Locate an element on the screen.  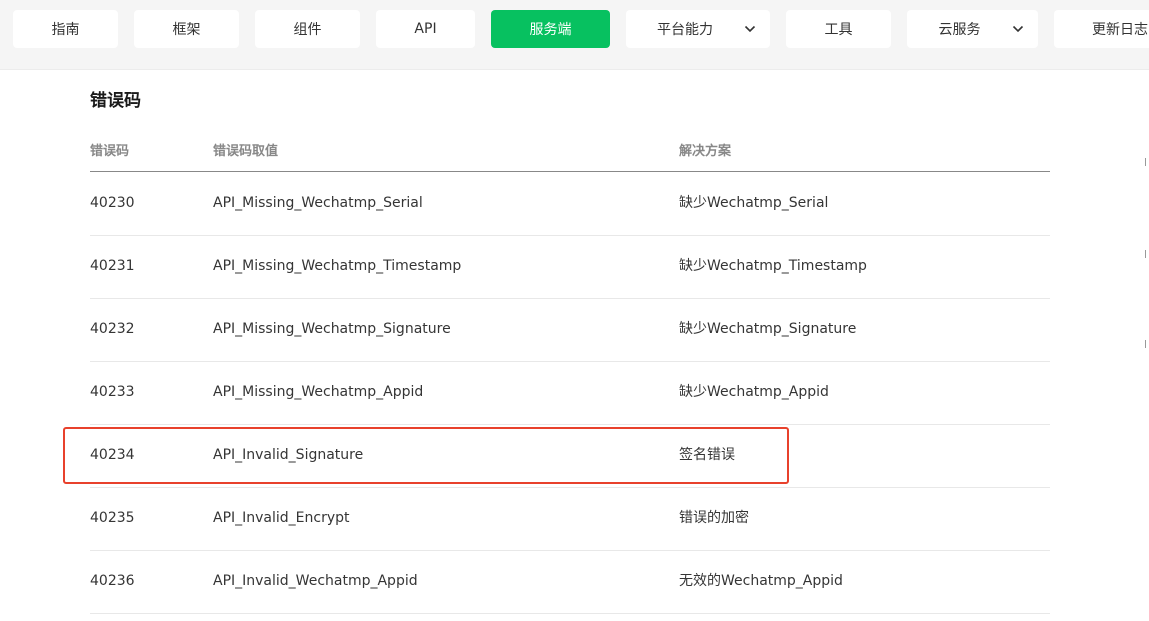
nav-item-server: 服务端 is located at coordinates (550, 29).